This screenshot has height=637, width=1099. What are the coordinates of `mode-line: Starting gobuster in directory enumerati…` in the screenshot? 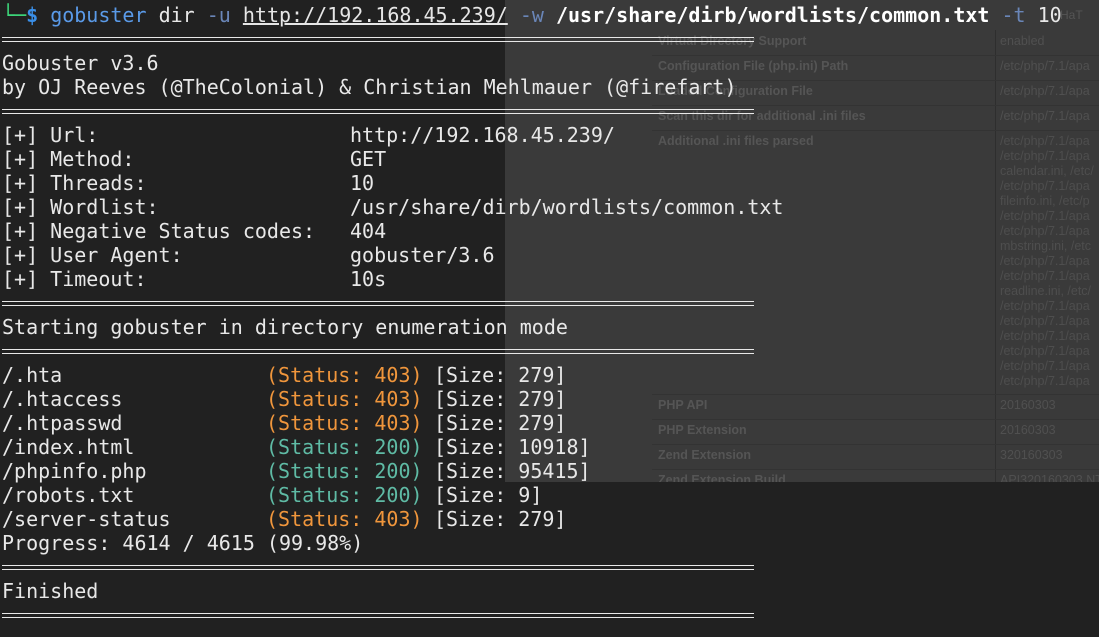 It's located at (285, 327).